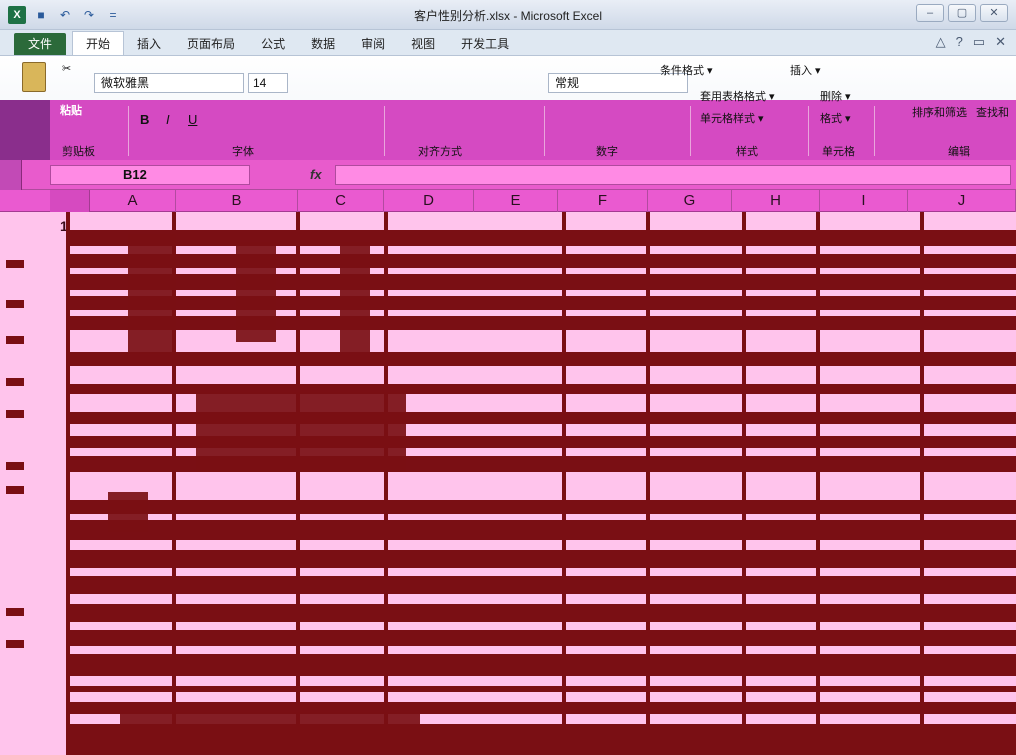  What do you see at coordinates (737, 96) in the screenshot?
I see `table-format-button: 套用表格格式 ▾` at bounding box center [737, 96].